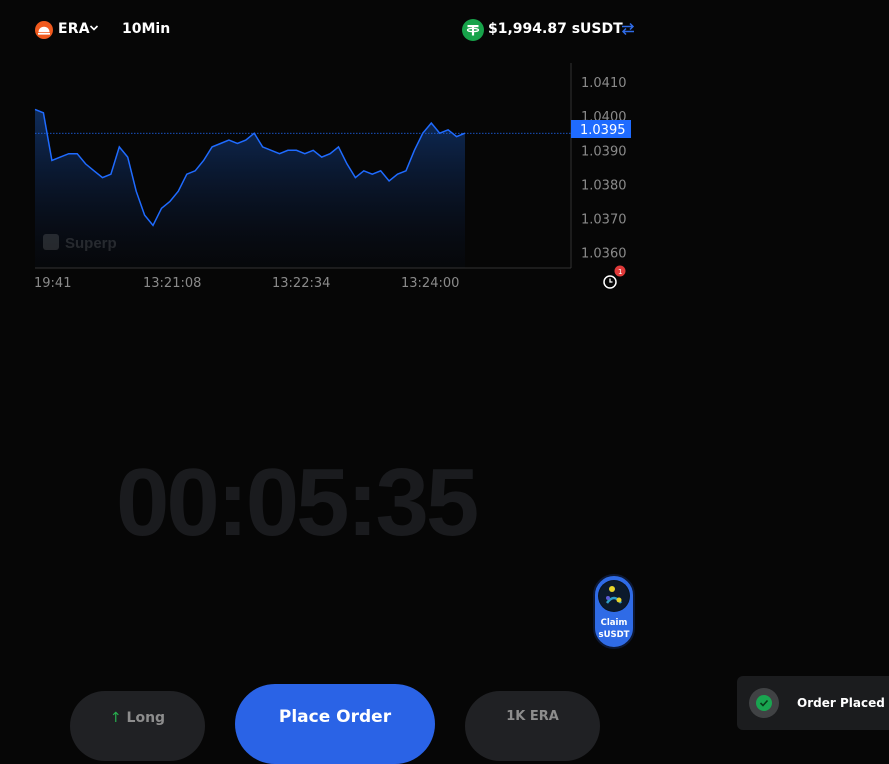 This screenshot has width=889, height=764. I want to click on watermark-text: Superp, so click(91, 243).